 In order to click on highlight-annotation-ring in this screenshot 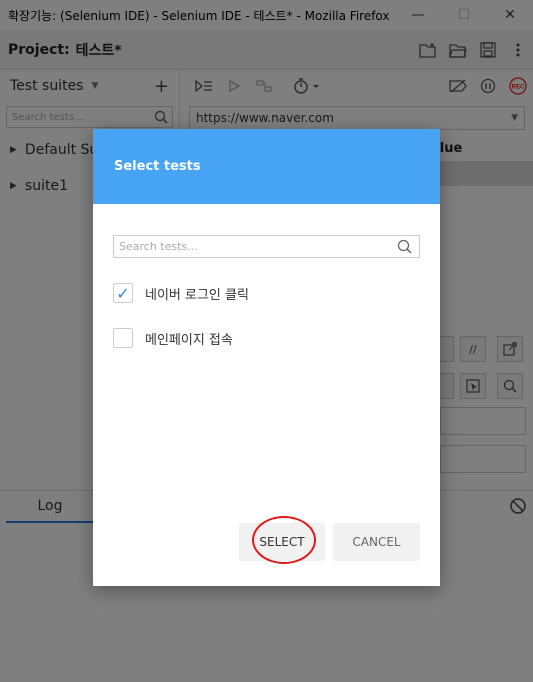, I will do `click(284, 540)`.